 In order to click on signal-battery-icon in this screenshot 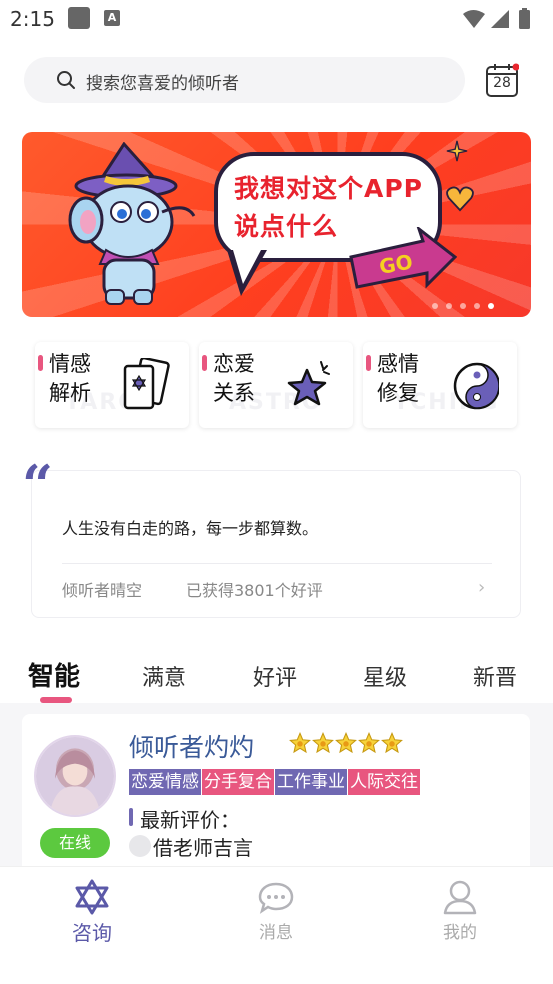, I will do `click(496, 18)`.